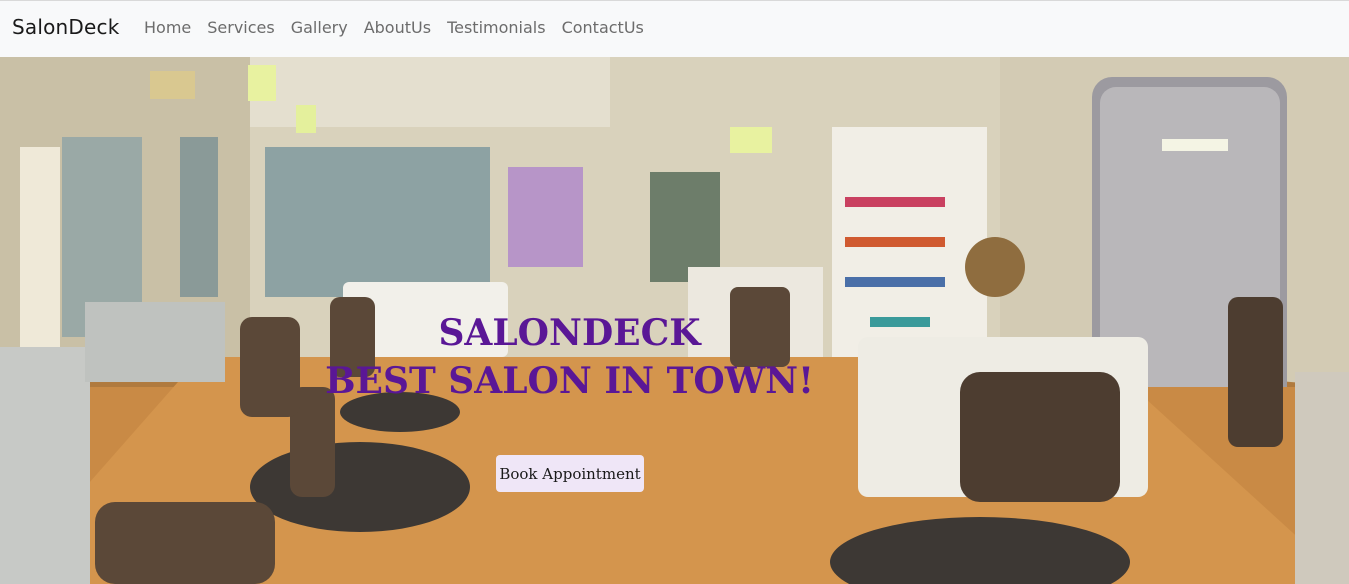 This screenshot has height=584, width=1349. Describe the element at coordinates (496, 27) in the screenshot. I see `nav-testimonials: Testimonials` at that location.